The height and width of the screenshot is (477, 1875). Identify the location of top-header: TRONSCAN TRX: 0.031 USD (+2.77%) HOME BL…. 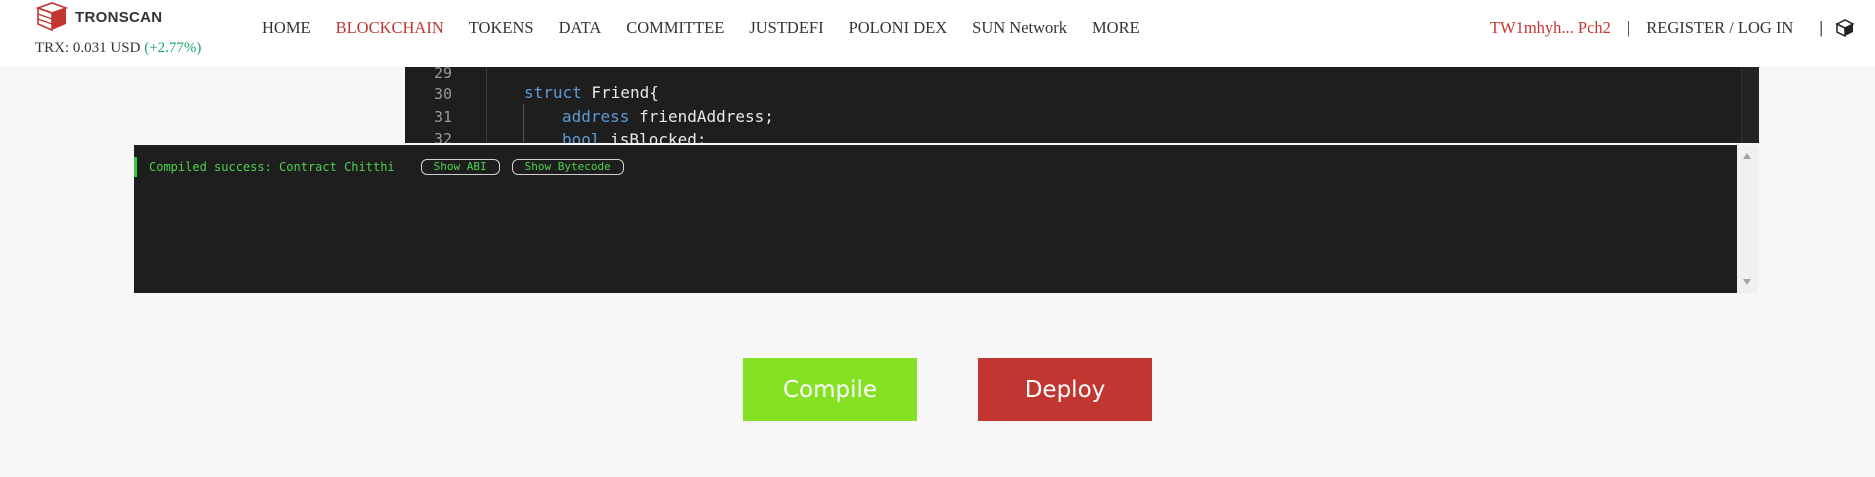
(937, 33).